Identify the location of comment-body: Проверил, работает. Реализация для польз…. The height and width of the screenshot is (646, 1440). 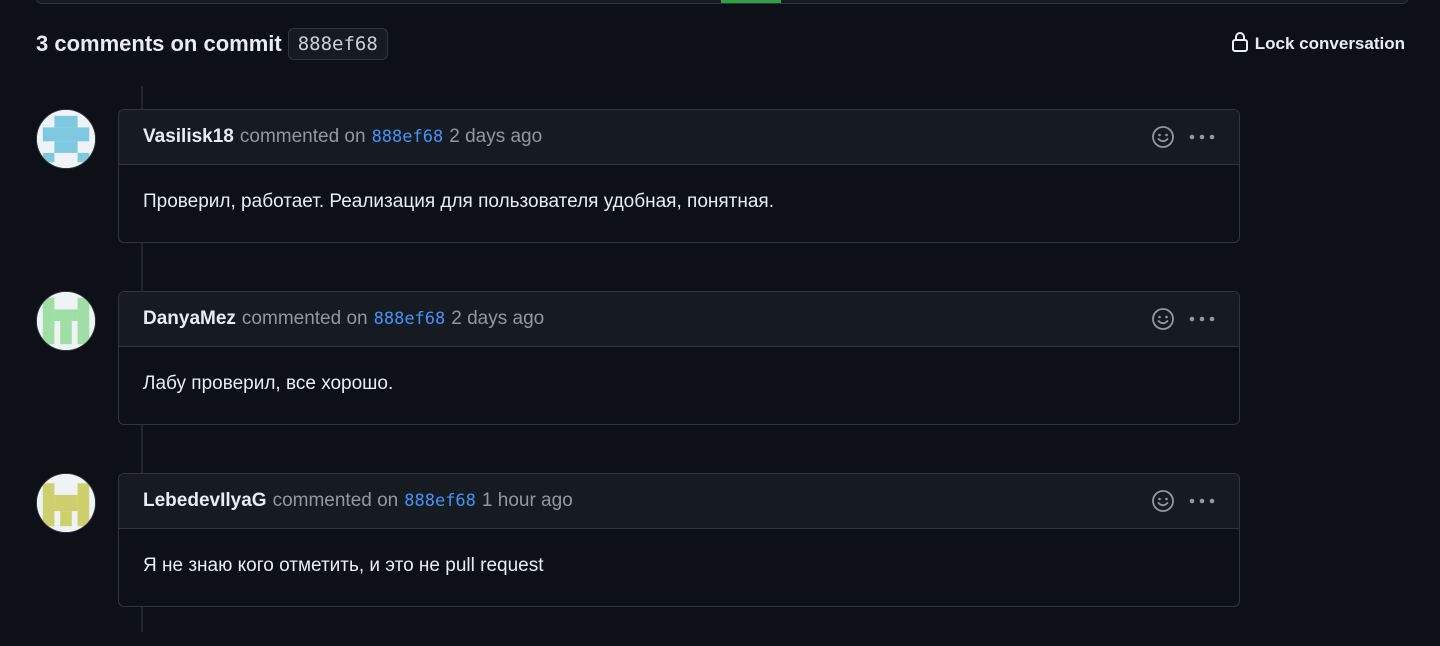
(458, 201).